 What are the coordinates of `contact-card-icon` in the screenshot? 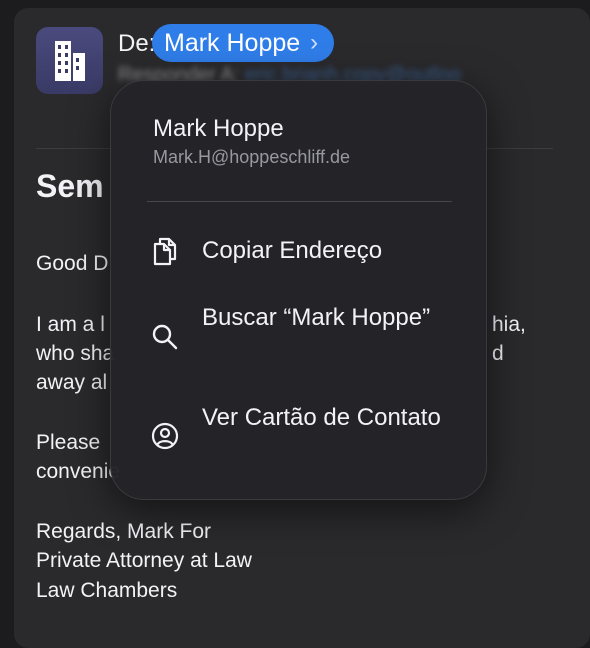 It's located at (165, 436).